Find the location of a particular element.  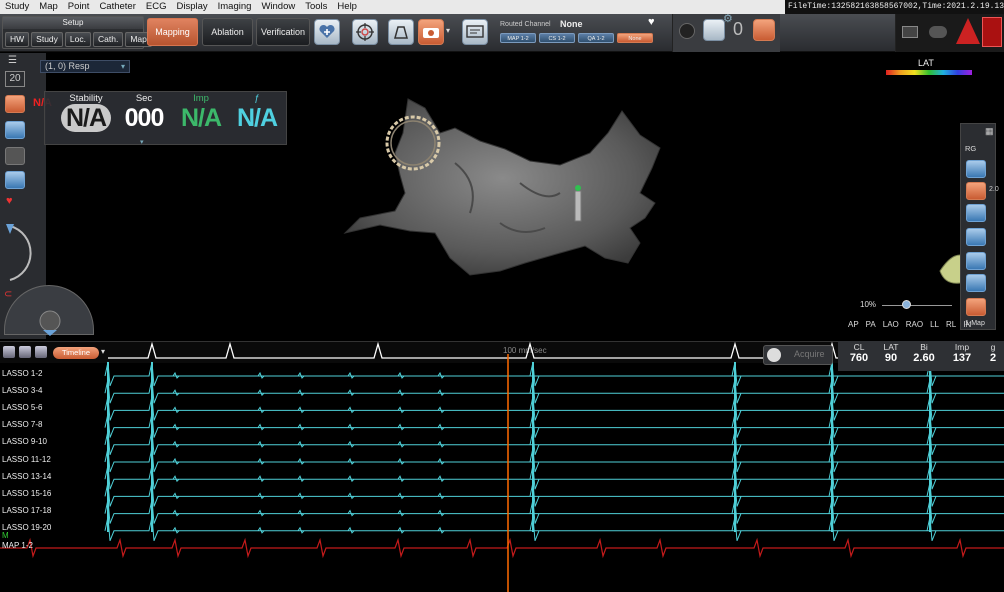

menu-lines-icon: ☰ is located at coordinates (12, 60).